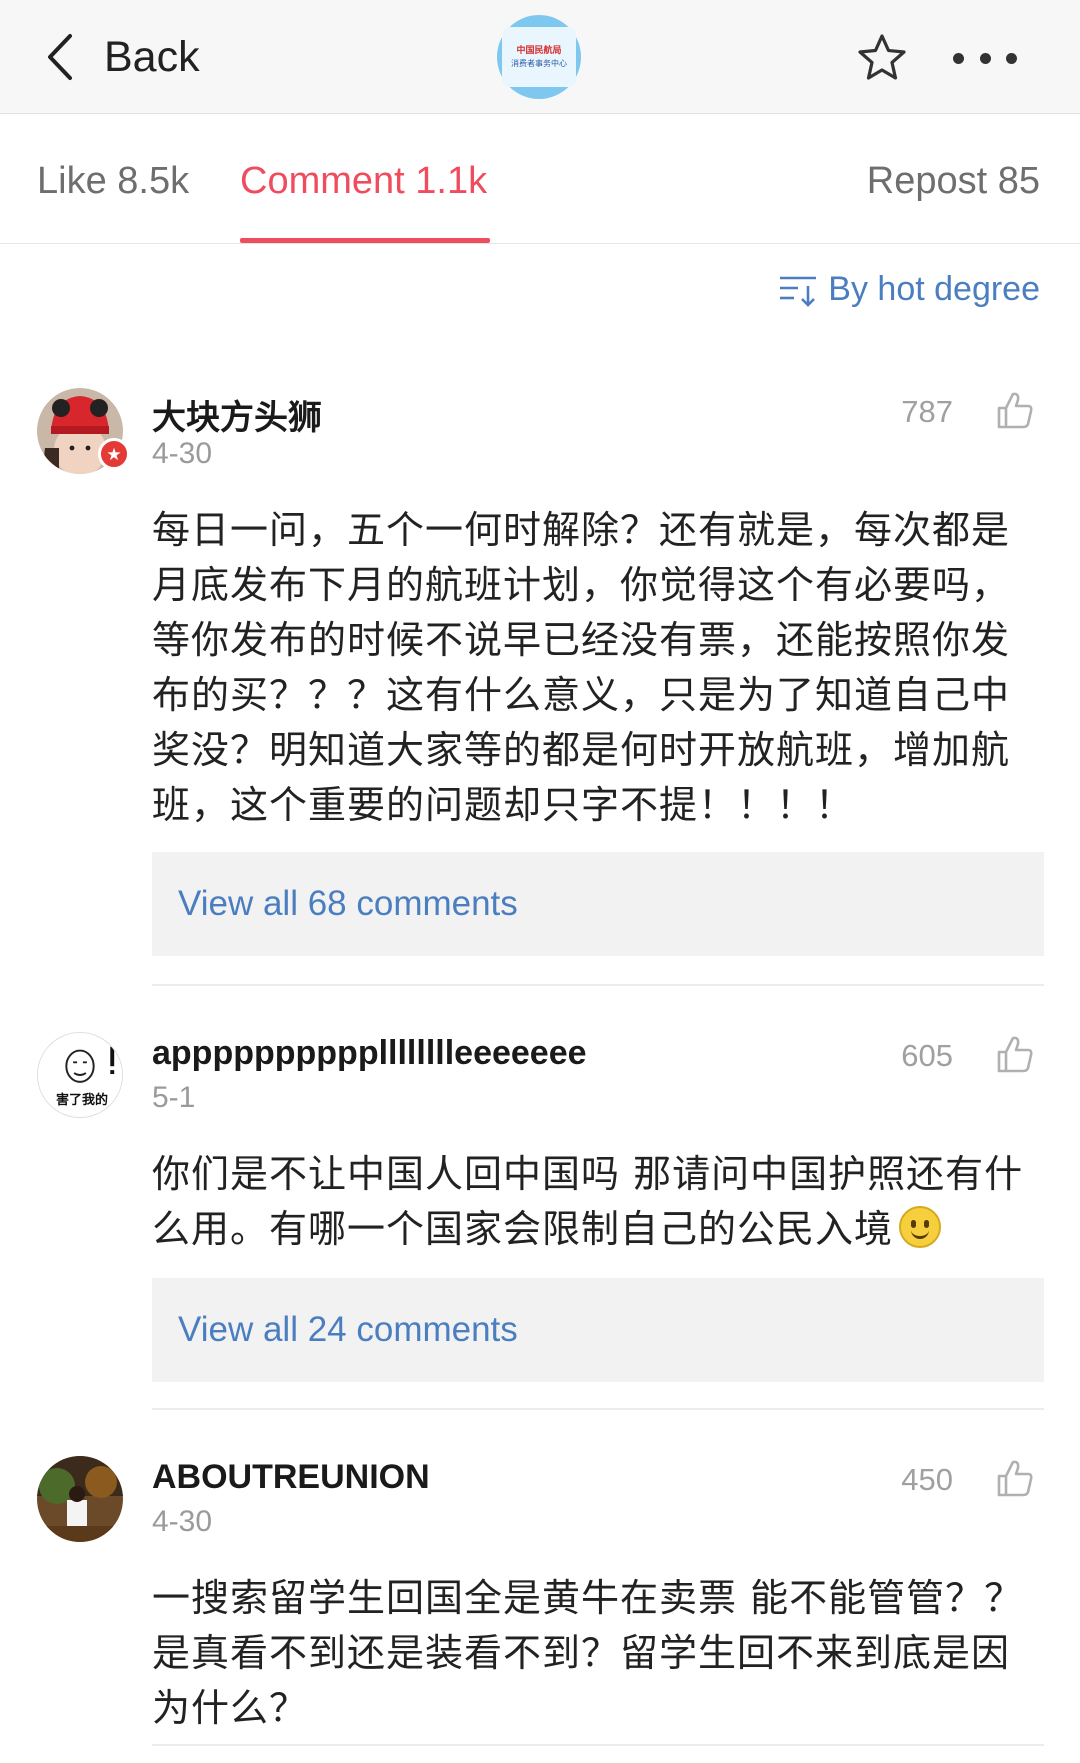  What do you see at coordinates (237, 414) in the screenshot?
I see `comment-username: 大块方头狮` at bounding box center [237, 414].